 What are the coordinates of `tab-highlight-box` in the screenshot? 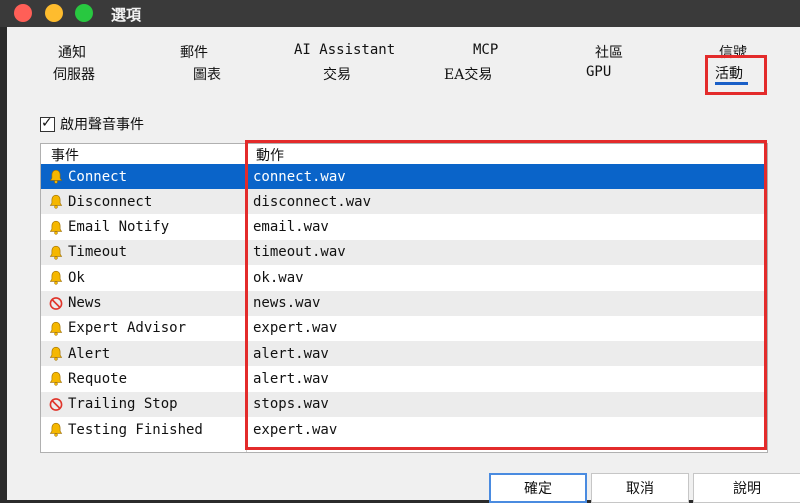 It's located at (736, 75).